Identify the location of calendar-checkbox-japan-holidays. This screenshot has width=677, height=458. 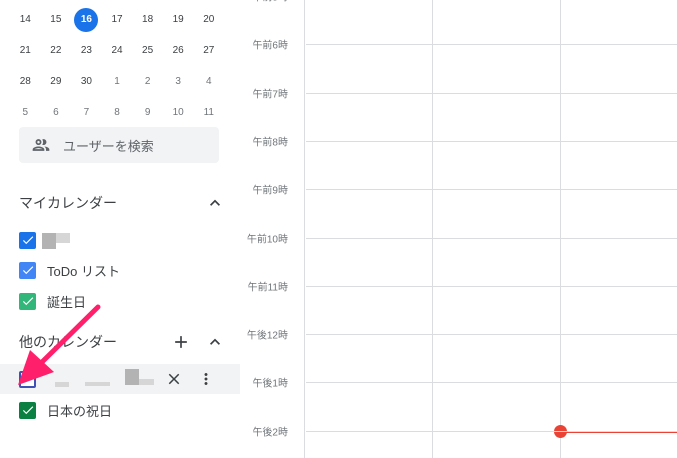
(27, 410).